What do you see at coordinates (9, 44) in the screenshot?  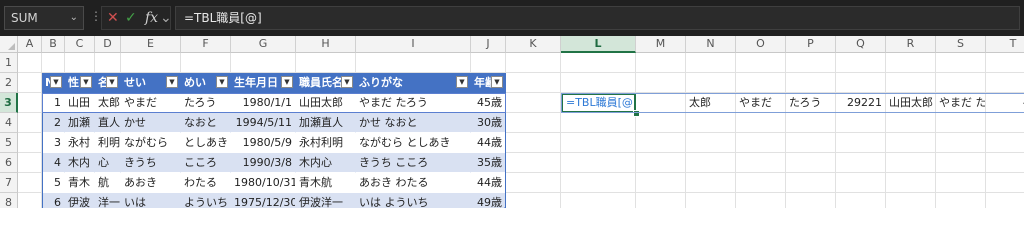 I see `select-all-corner` at bounding box center [9, 44].